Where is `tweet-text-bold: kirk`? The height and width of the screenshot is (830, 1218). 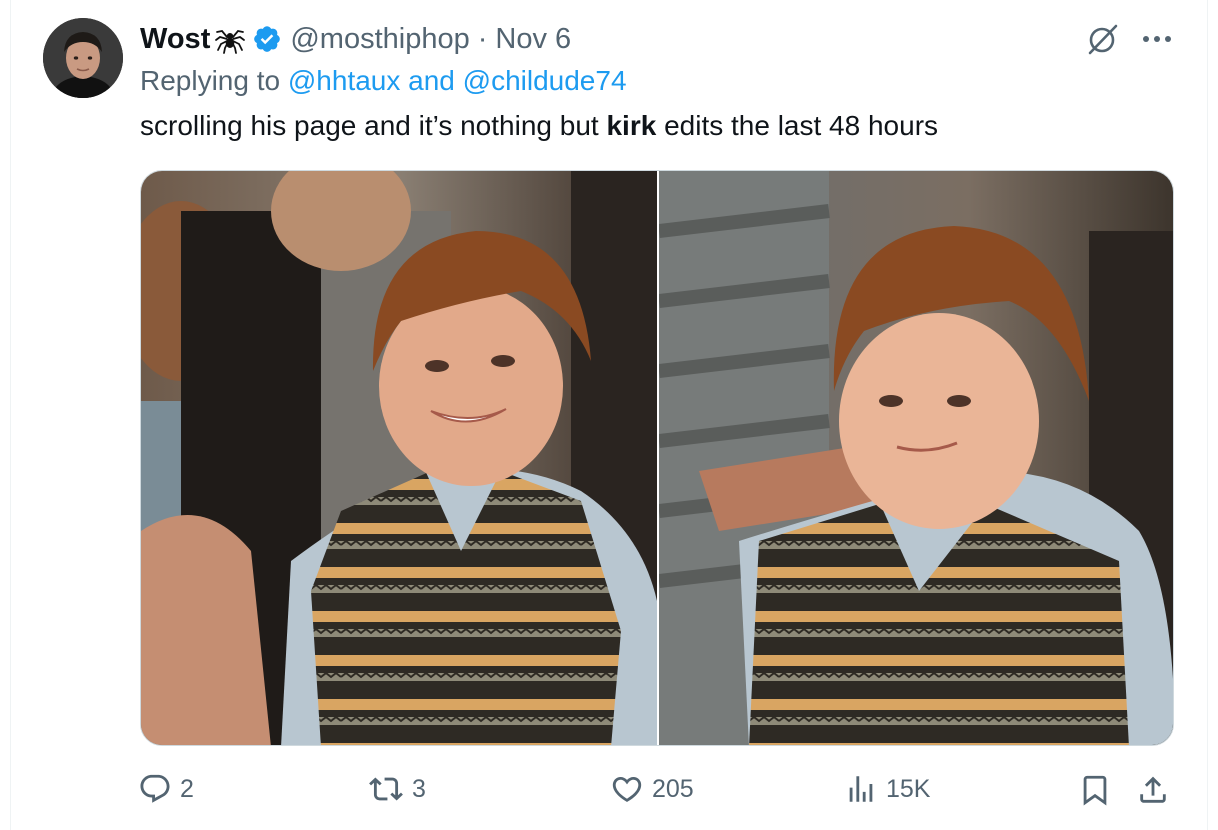
tweet-text-bold: kirk is located at coordinates (631, 125).